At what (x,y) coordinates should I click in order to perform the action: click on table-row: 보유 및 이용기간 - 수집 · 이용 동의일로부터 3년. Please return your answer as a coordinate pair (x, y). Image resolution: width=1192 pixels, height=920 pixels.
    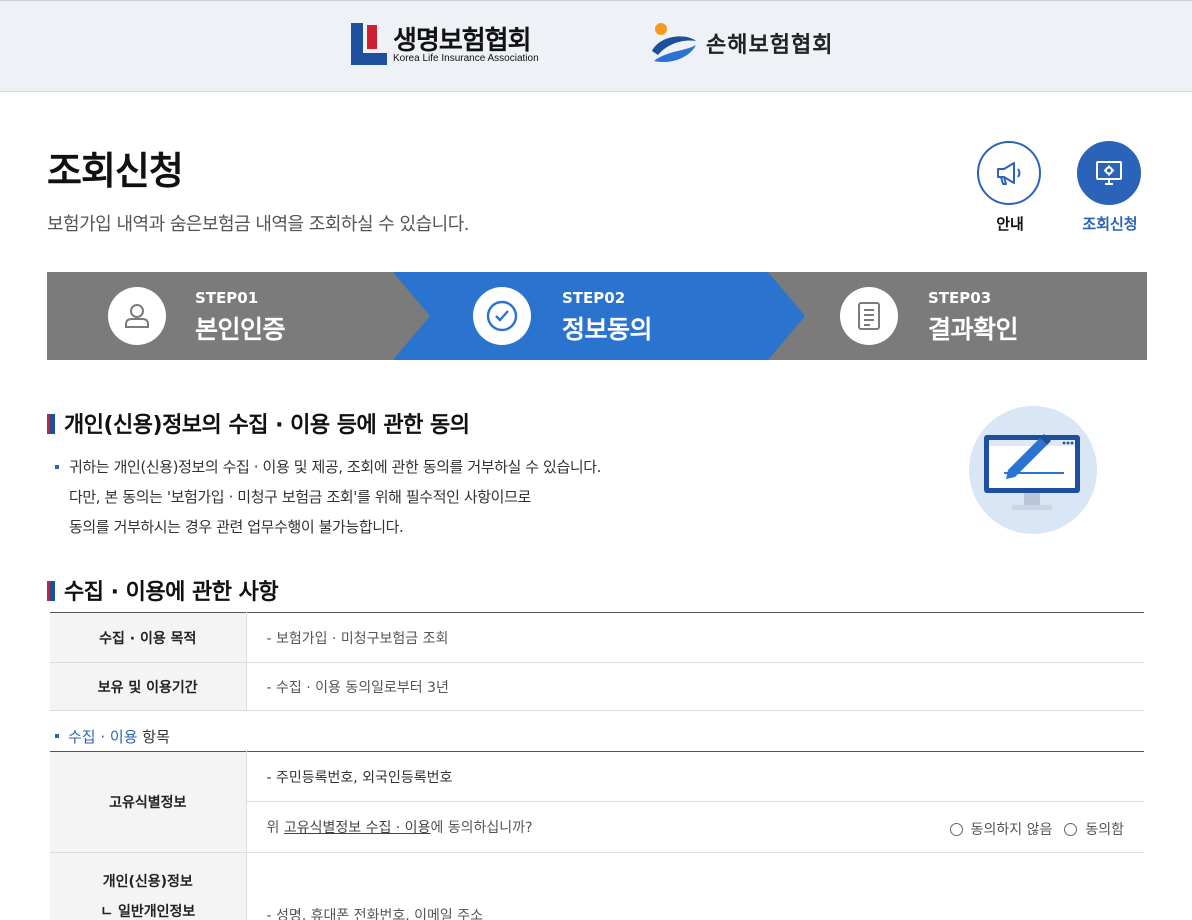
    Looking at the image, I should click on (597, 686).